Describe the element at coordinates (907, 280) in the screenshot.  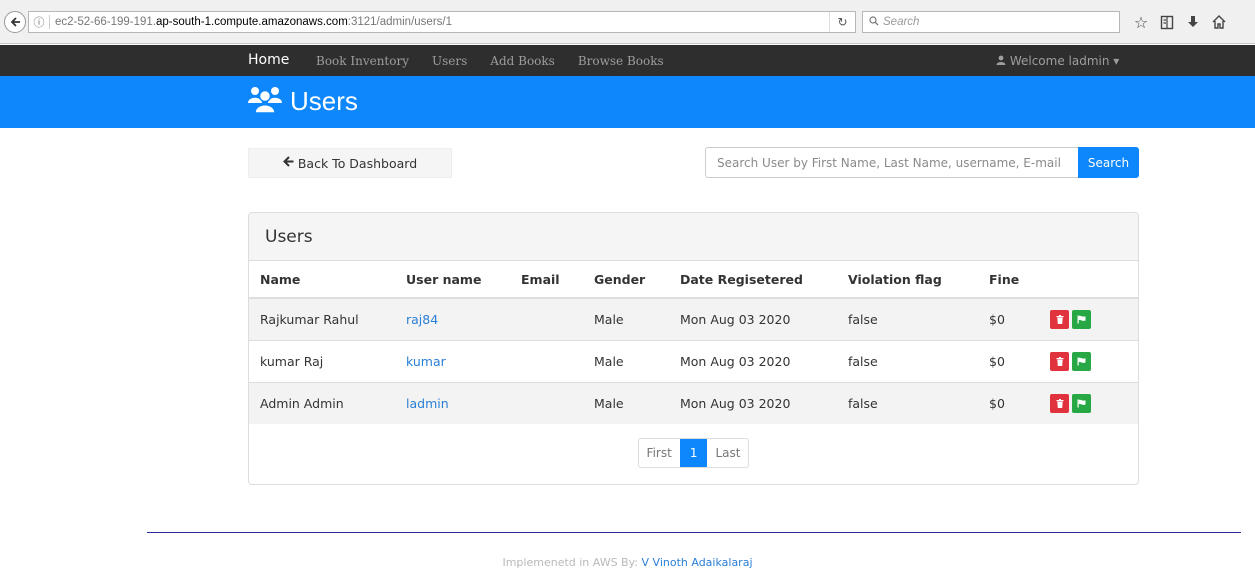
I see `col-violation-flag: Violation flag` at that location.